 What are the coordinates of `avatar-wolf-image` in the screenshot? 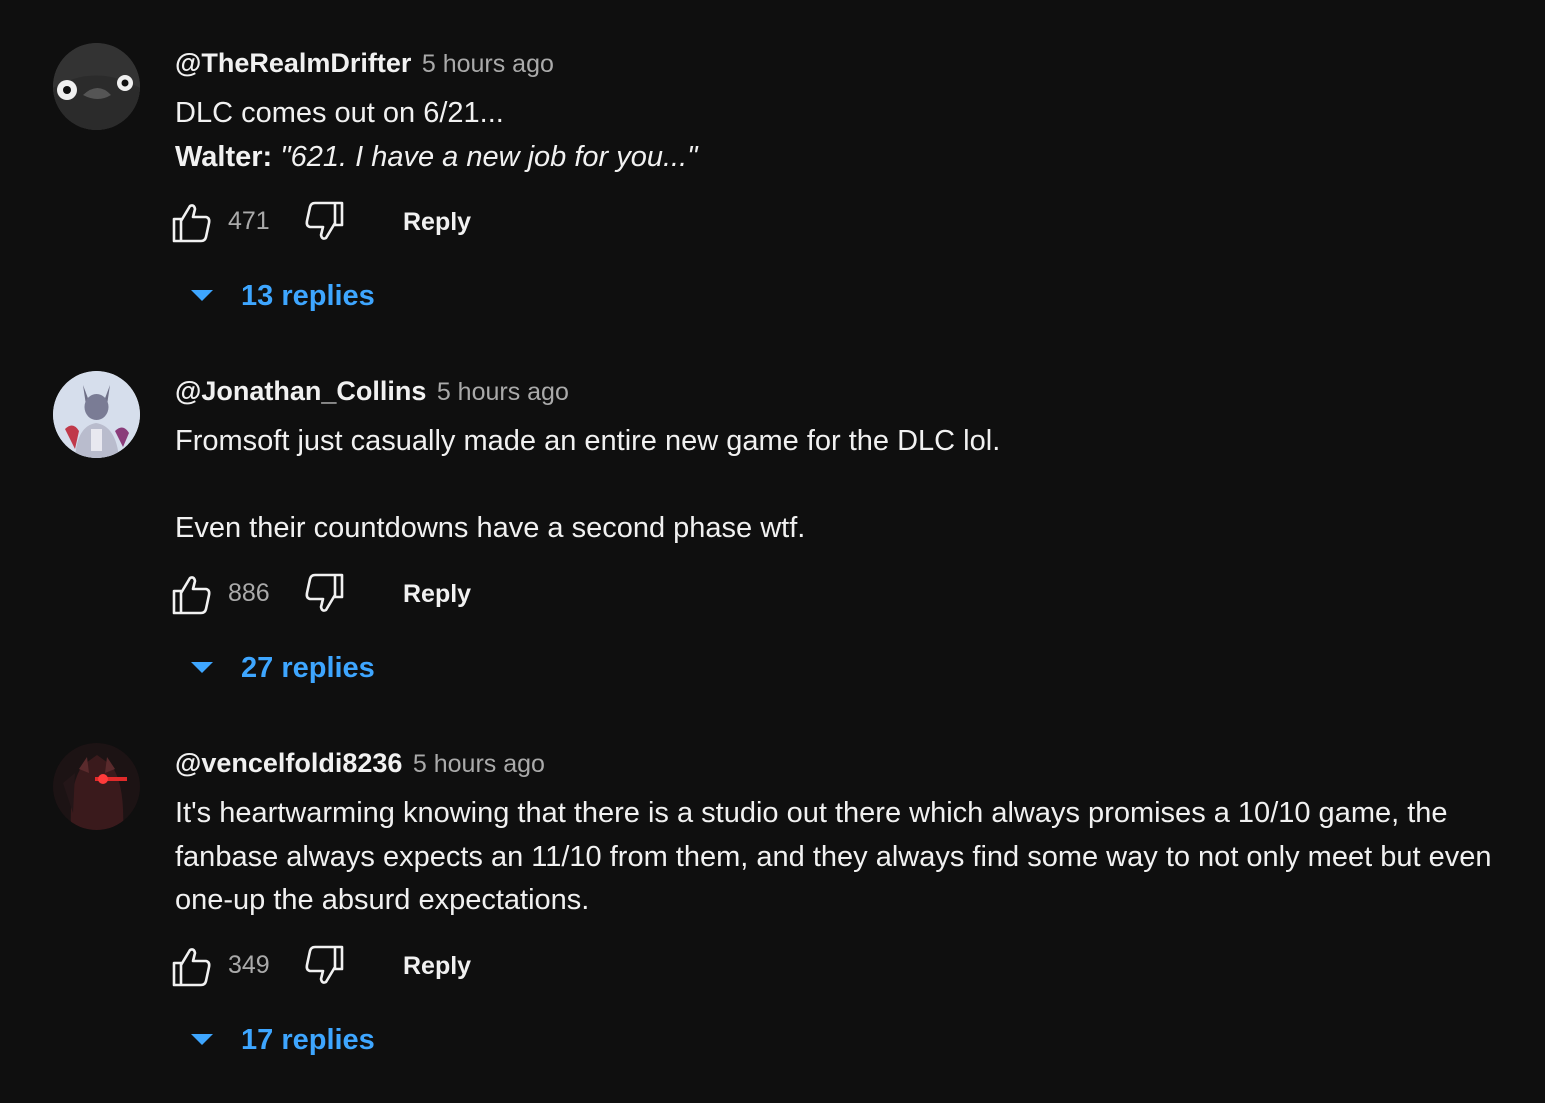 It's located at (96, 414).